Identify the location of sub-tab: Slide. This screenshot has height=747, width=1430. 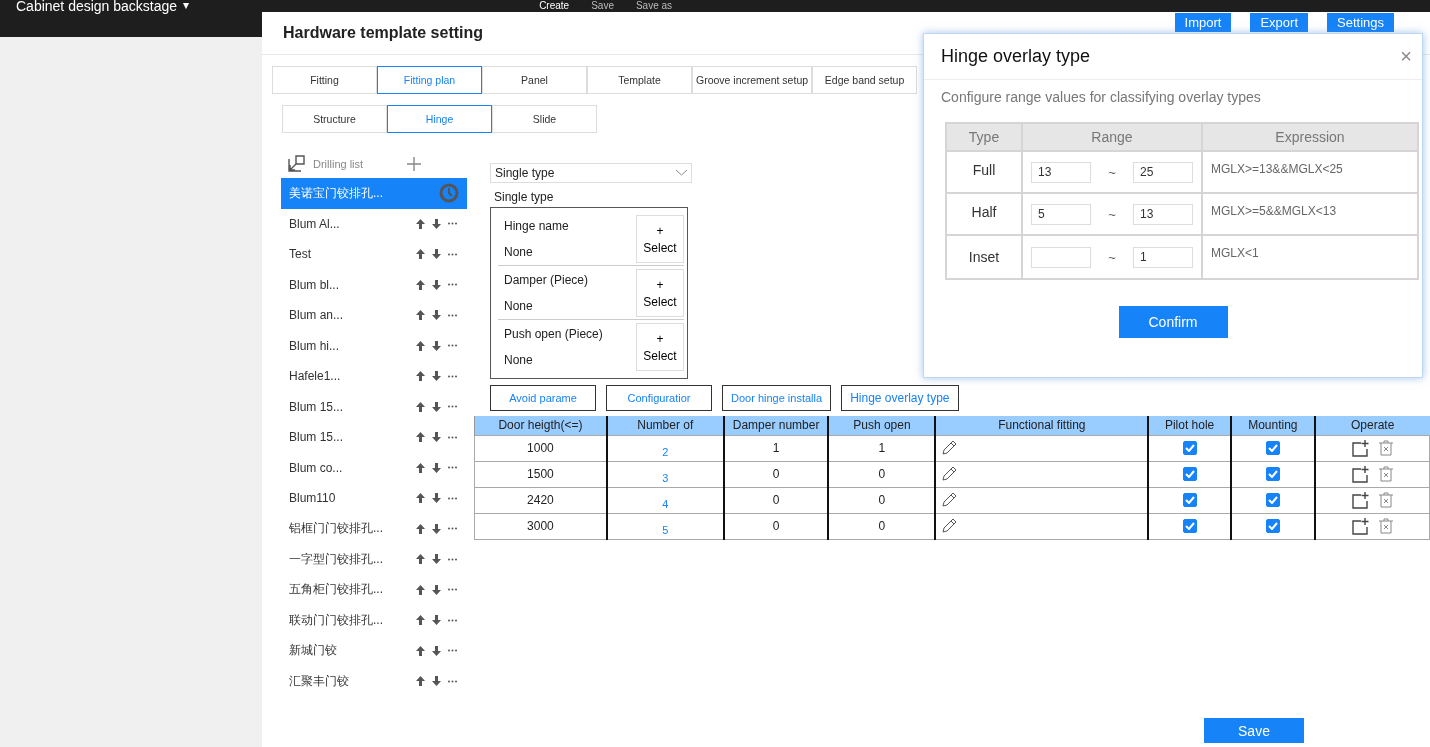
(544, 119).